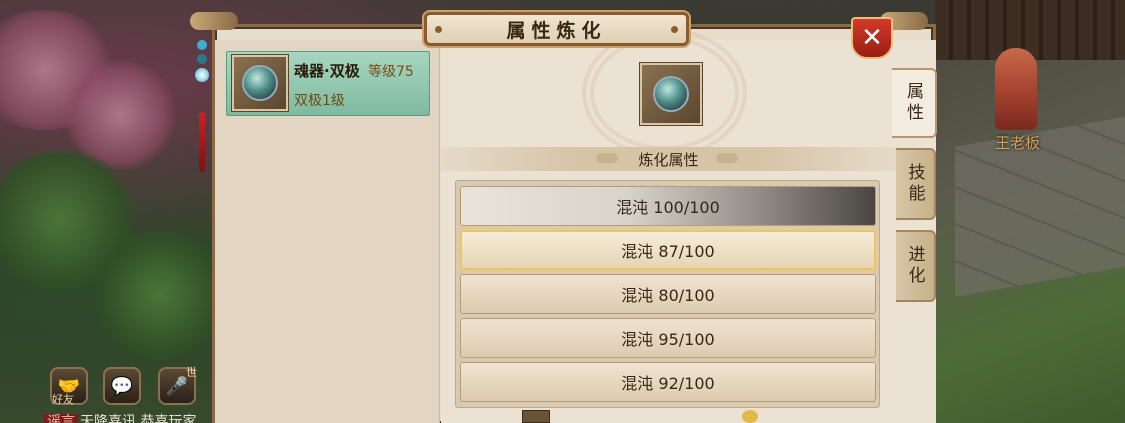 The image size is (1125, 423). Describe the element at coordinates (202, 106) in the screenshot. I see `charm-ornament` at that location.